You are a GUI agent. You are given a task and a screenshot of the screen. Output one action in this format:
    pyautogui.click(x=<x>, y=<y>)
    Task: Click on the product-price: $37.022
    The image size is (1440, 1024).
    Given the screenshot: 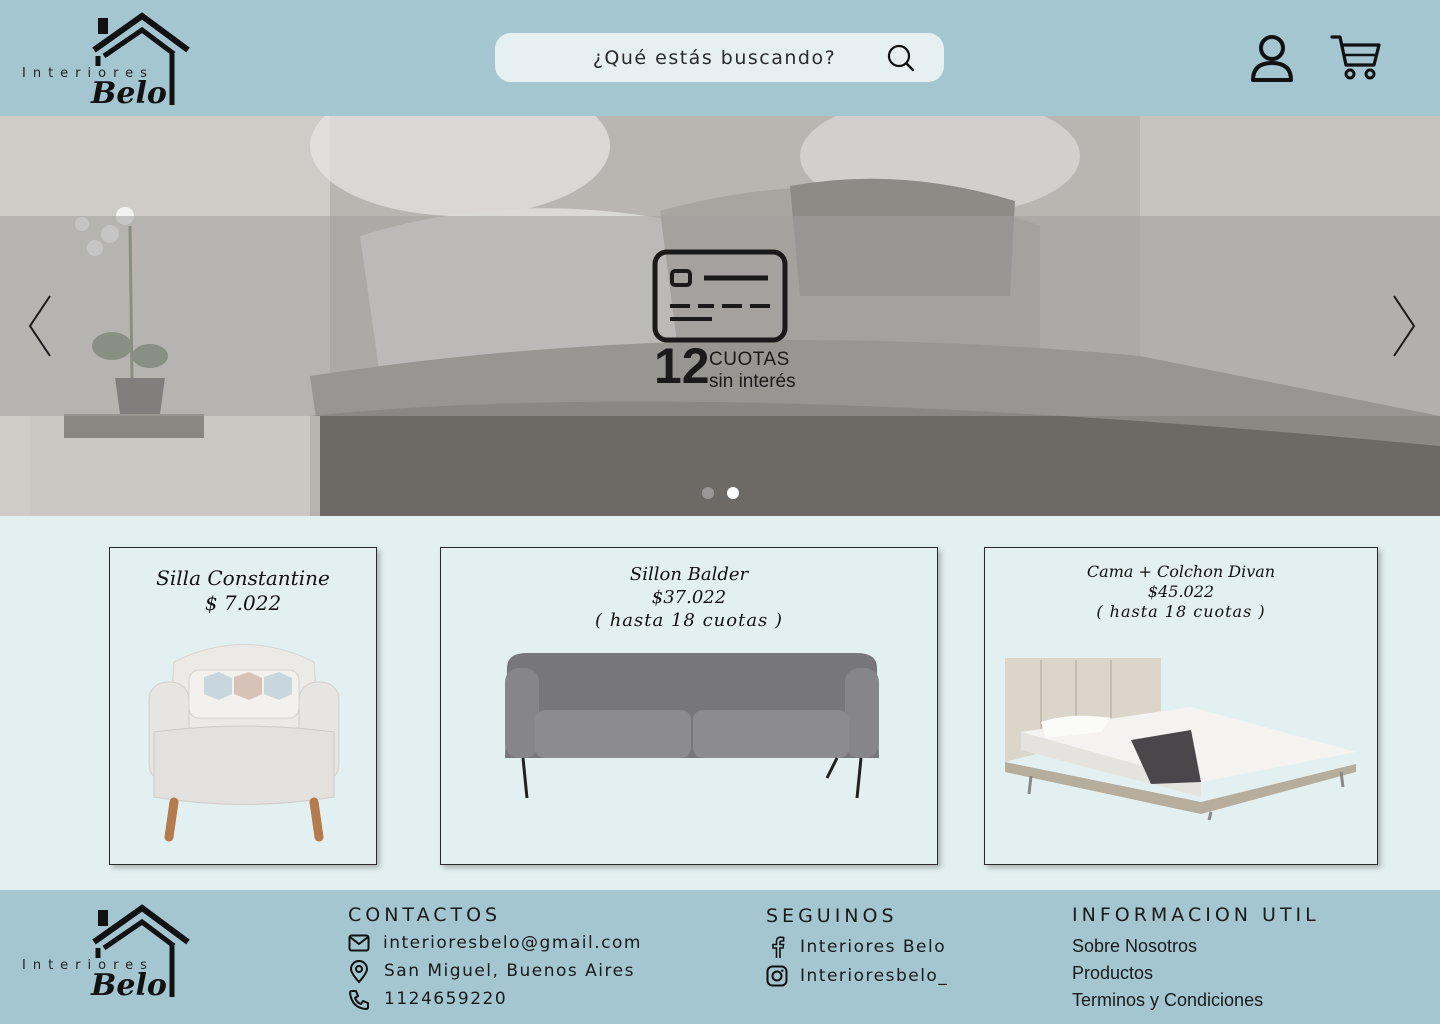 What is the action you would take?
    pyautogui.click(x=689, y=597)
    